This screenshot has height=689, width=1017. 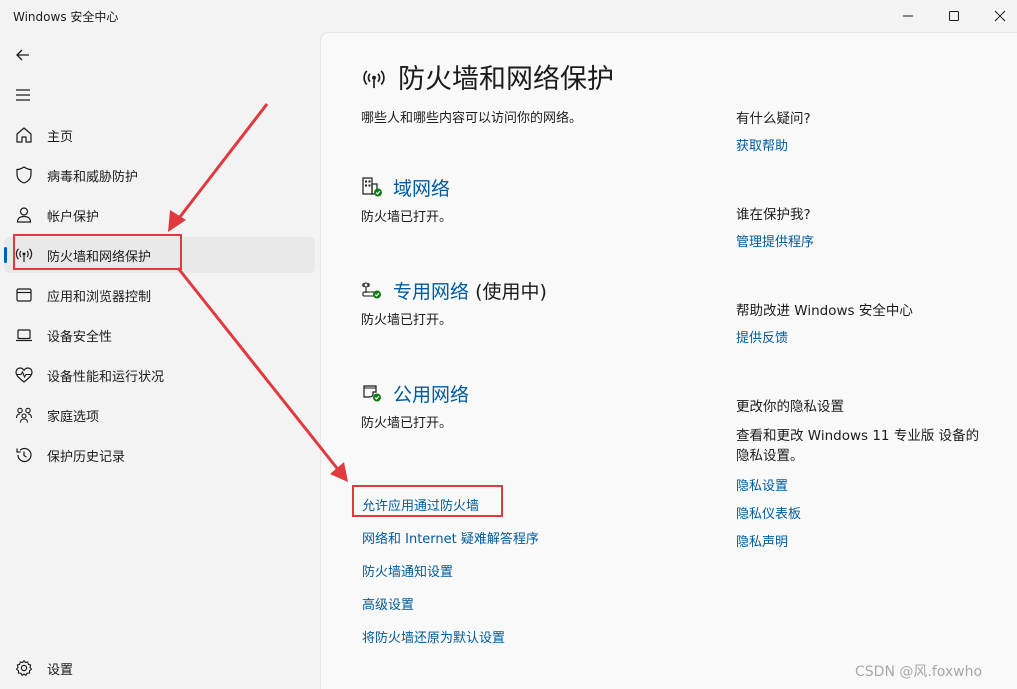 I want to click on family-icon, so click(x=24, y=415).